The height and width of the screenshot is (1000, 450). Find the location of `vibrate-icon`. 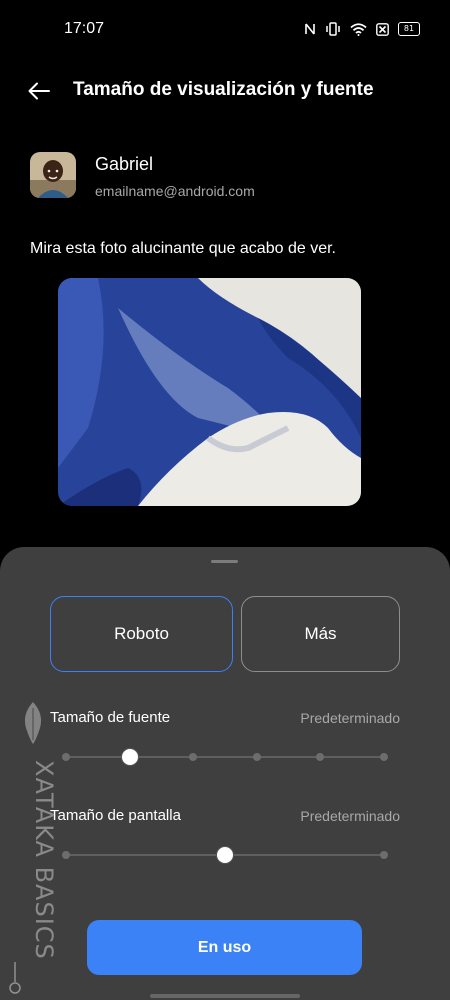

vibrate-icon is located at coordinates (333, 29).